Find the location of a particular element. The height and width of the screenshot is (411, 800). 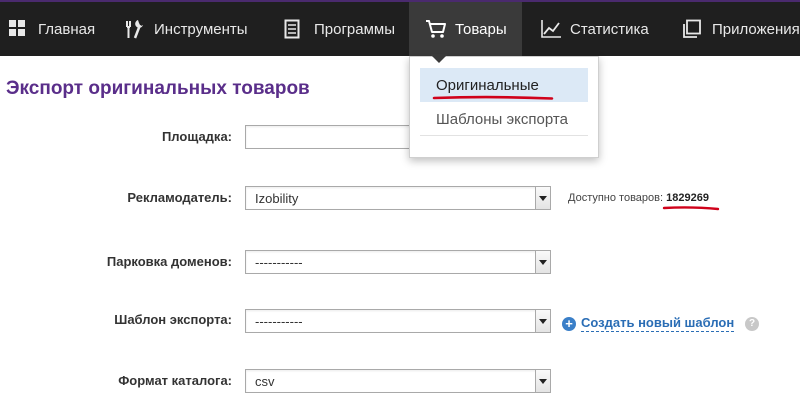

create-template-link: + Создать новый шаблон is located at coordinates (648, 323).